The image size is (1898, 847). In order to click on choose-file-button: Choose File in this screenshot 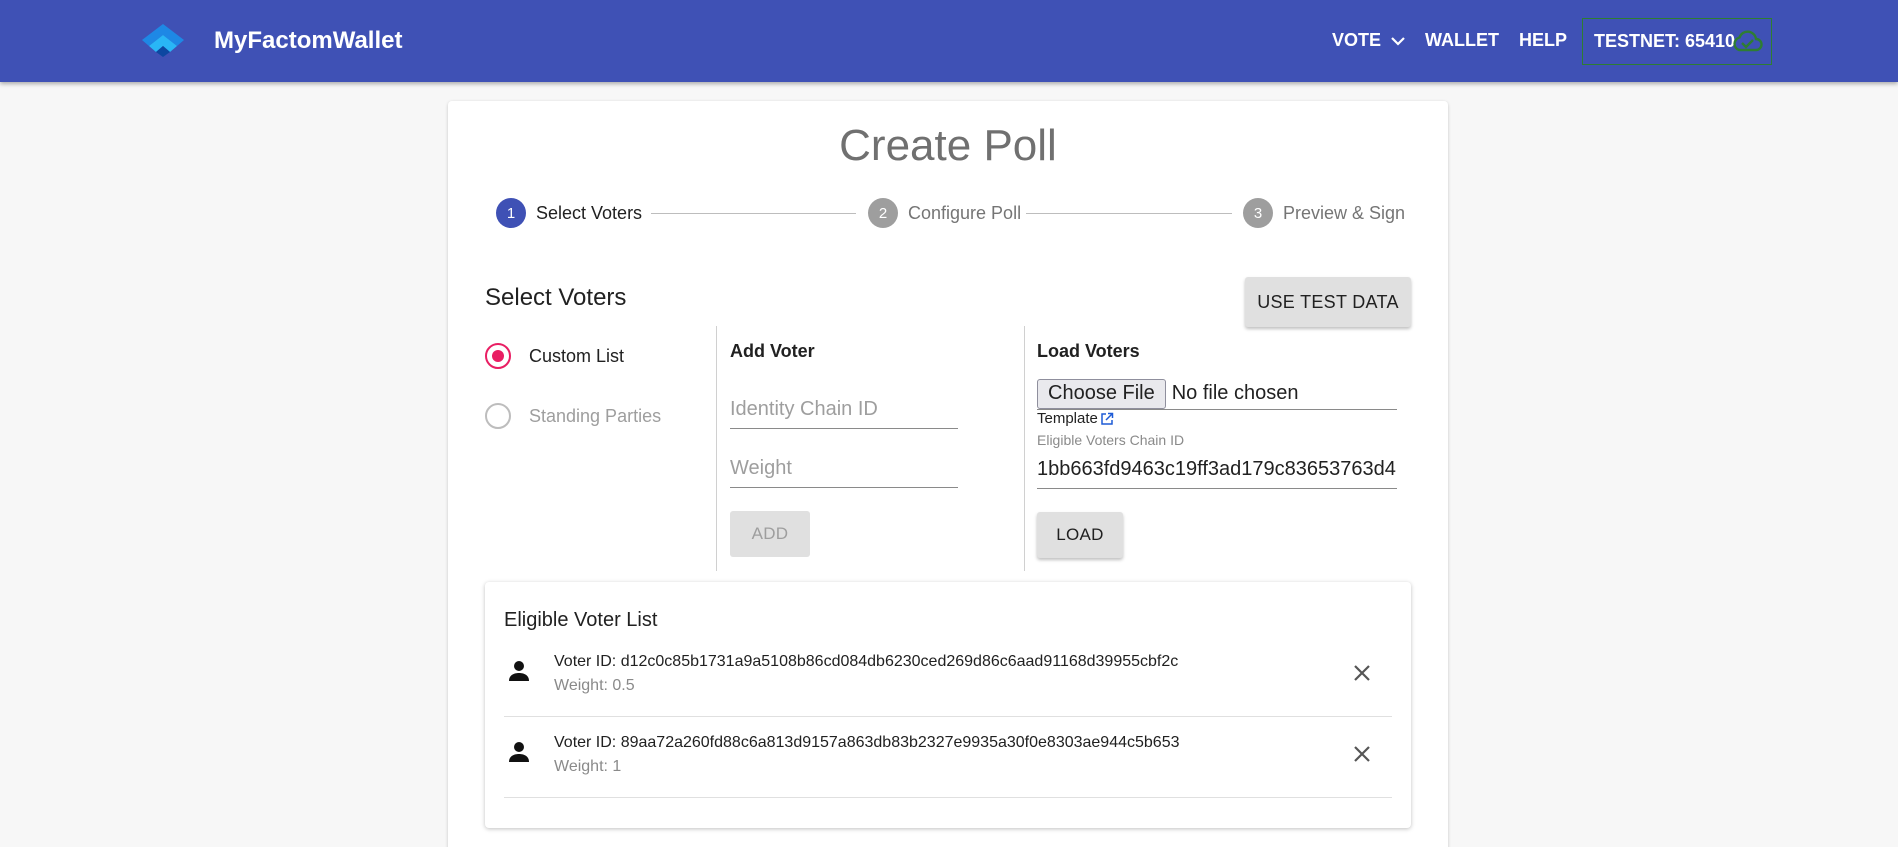, I will do `click(1101, 393)`.